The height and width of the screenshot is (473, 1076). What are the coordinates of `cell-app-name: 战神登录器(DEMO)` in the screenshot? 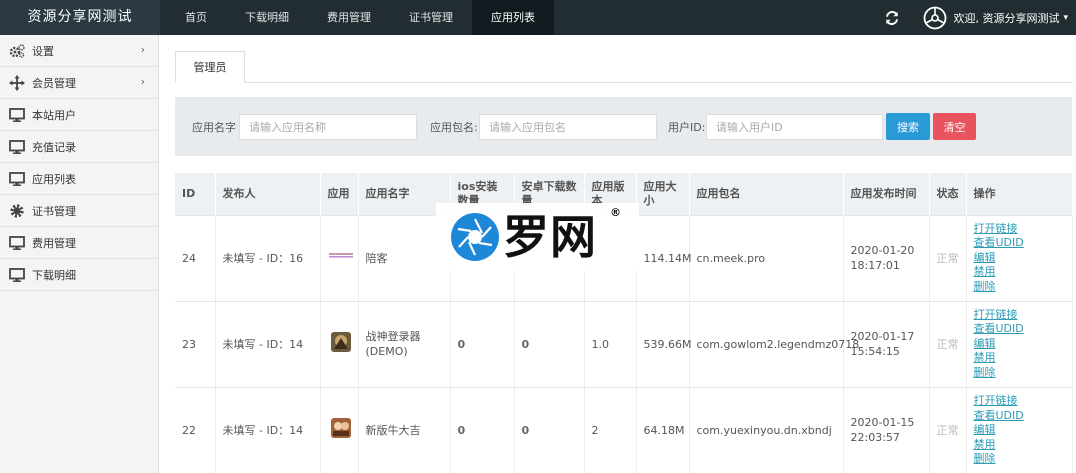 It's located at (404, 343).